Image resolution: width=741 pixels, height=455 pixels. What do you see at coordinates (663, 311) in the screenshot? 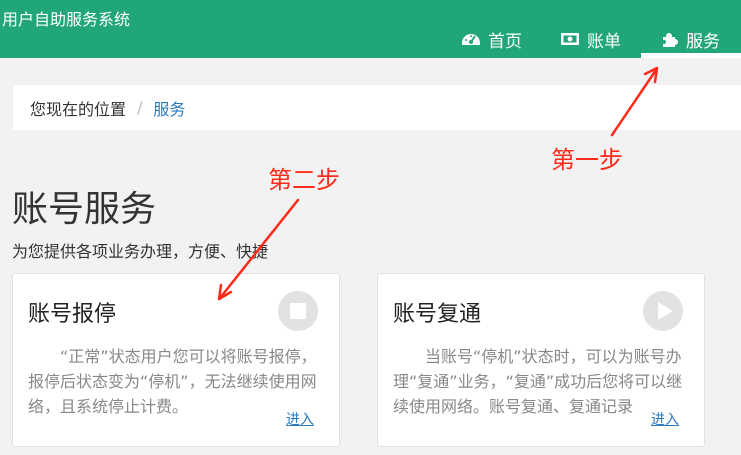
I see `play-circle-icon` at bounding box center [663, 311].